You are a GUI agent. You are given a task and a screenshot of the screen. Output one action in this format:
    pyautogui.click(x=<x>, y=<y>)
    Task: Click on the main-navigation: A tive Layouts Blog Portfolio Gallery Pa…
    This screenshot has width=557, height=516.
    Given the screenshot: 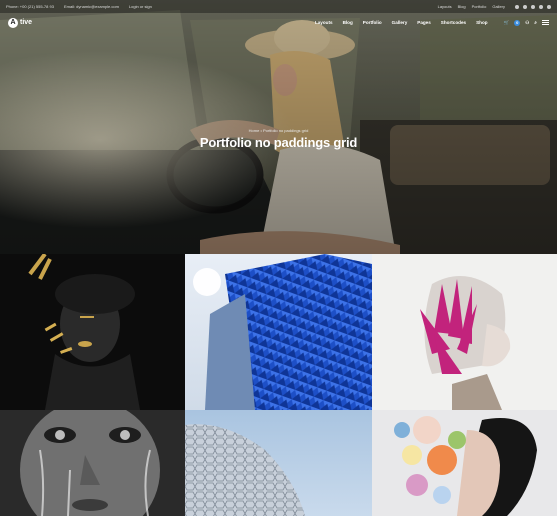 What is the action you would take?
    pyautogui.click(x=278, y=22)
    